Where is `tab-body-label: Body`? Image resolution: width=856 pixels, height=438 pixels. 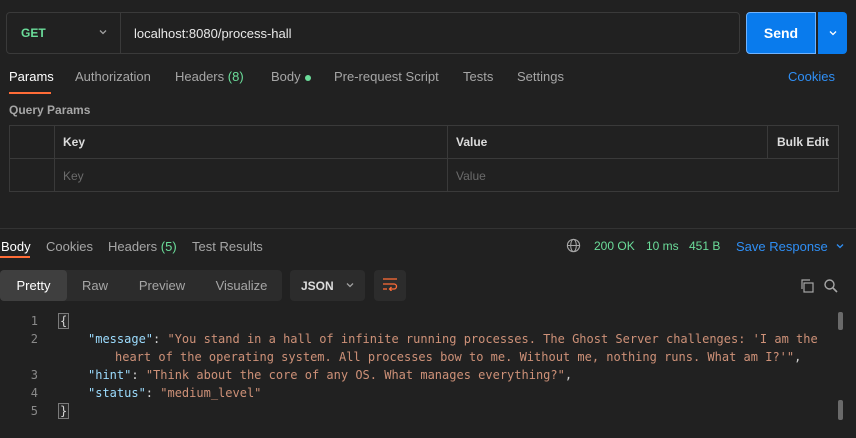 tab-body-label: Body is located at coordinates (286, 76).